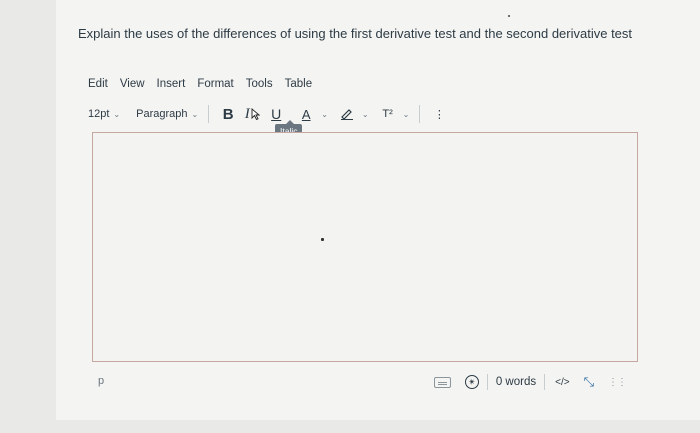 The image size is (700, 433). What do you see at coordinates (562, 382) in the screenshot?
I see `html-editor-toggle: </>` at bounding box center [562, 382].